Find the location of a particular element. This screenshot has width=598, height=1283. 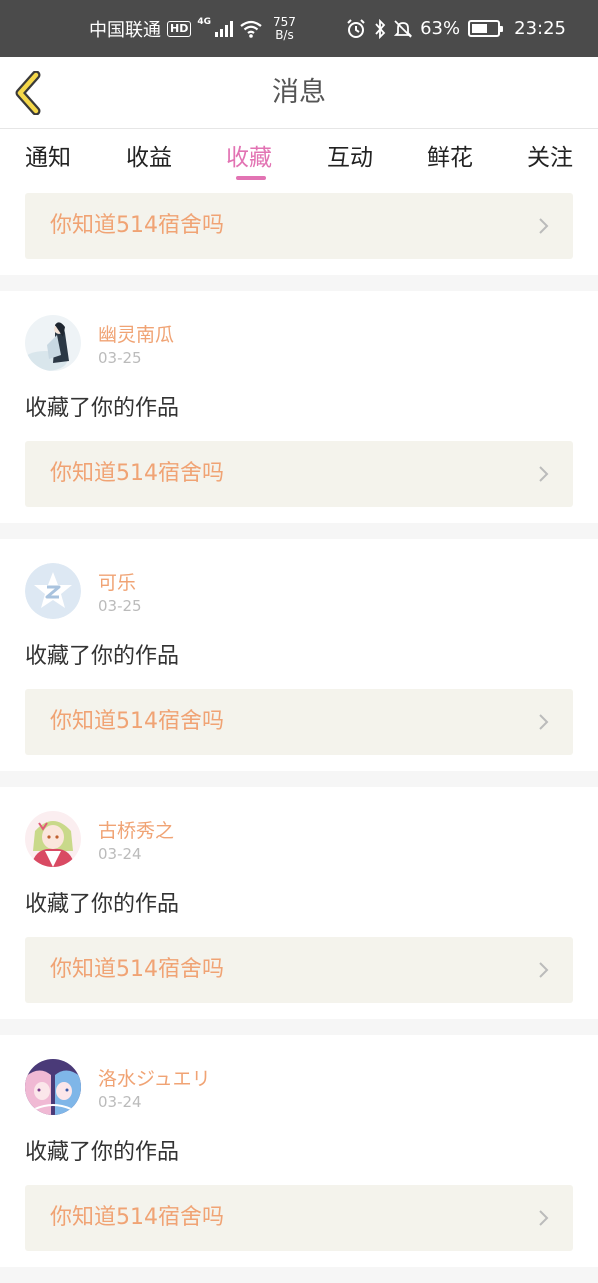

anime-girl-avatar-icon is located at coordinates (53, 839).